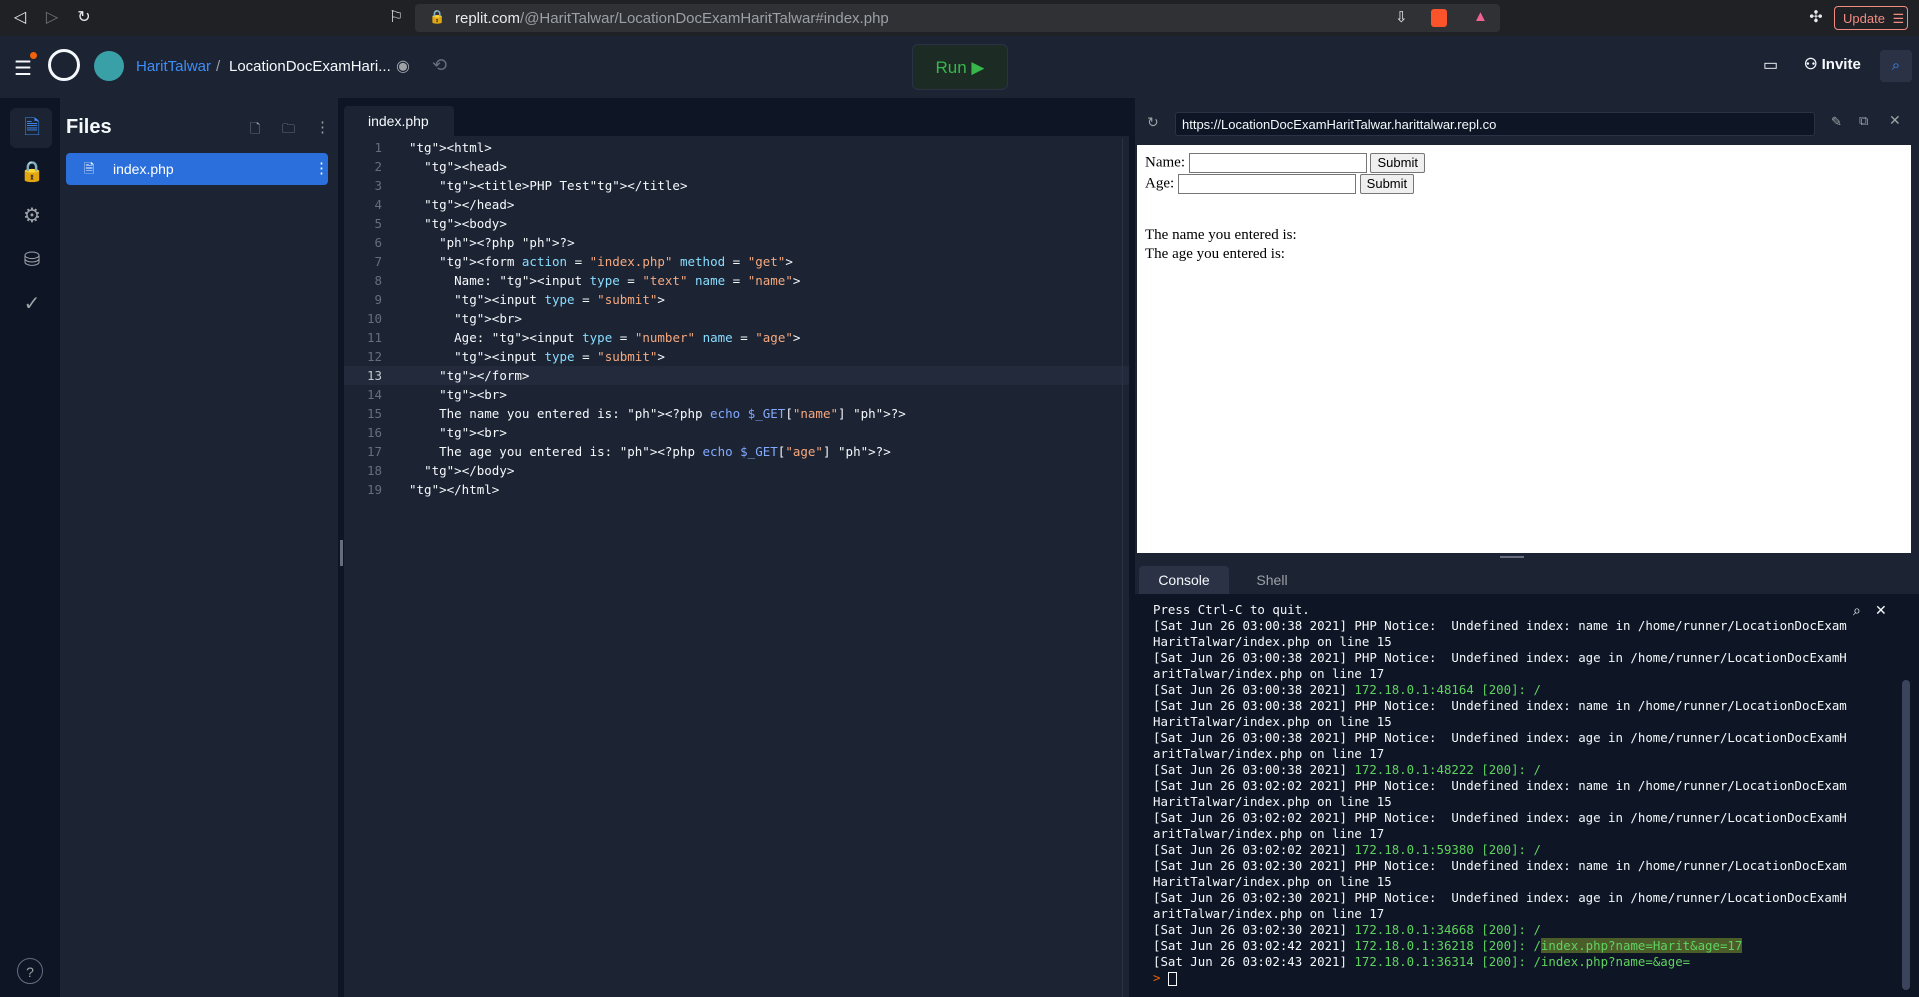  I want to click on age-input, so click(1266, 184).